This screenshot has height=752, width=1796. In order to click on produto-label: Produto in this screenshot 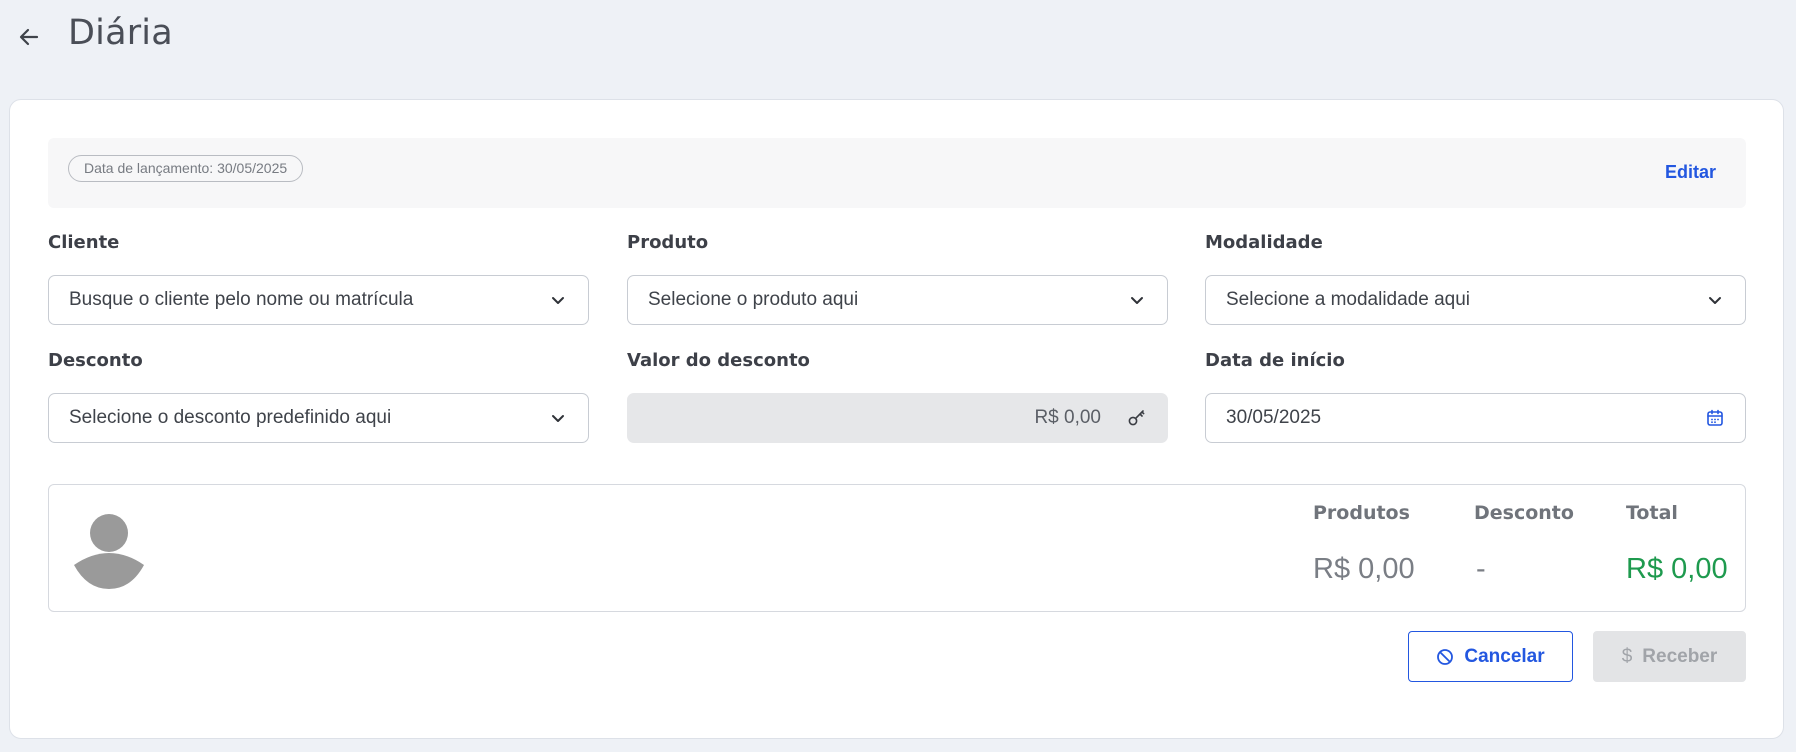, I will do `click(668, 242)`.